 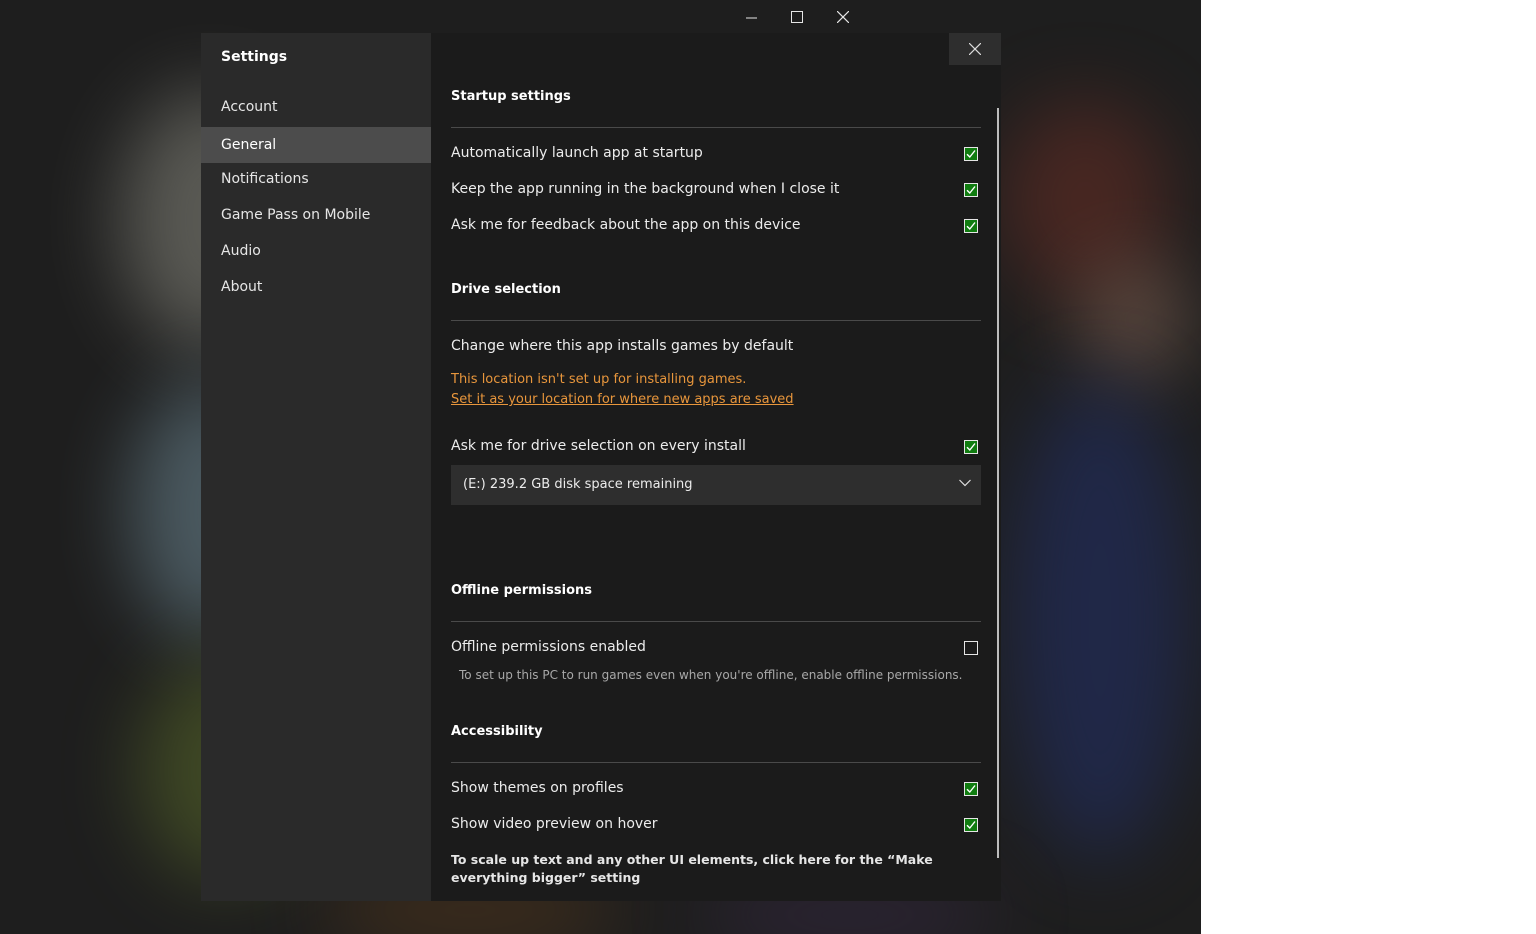 I want to click on sidebar-item-notifications: Notifications, so click(x=316, y=179).